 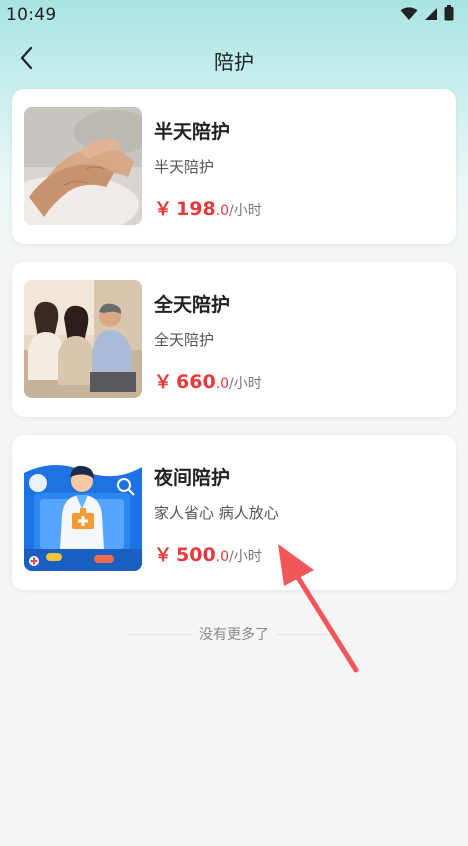 What do you see at coordinates (83, 166) in the screenshot?
I see `service-image-hands` at bounding box center [83, 166].